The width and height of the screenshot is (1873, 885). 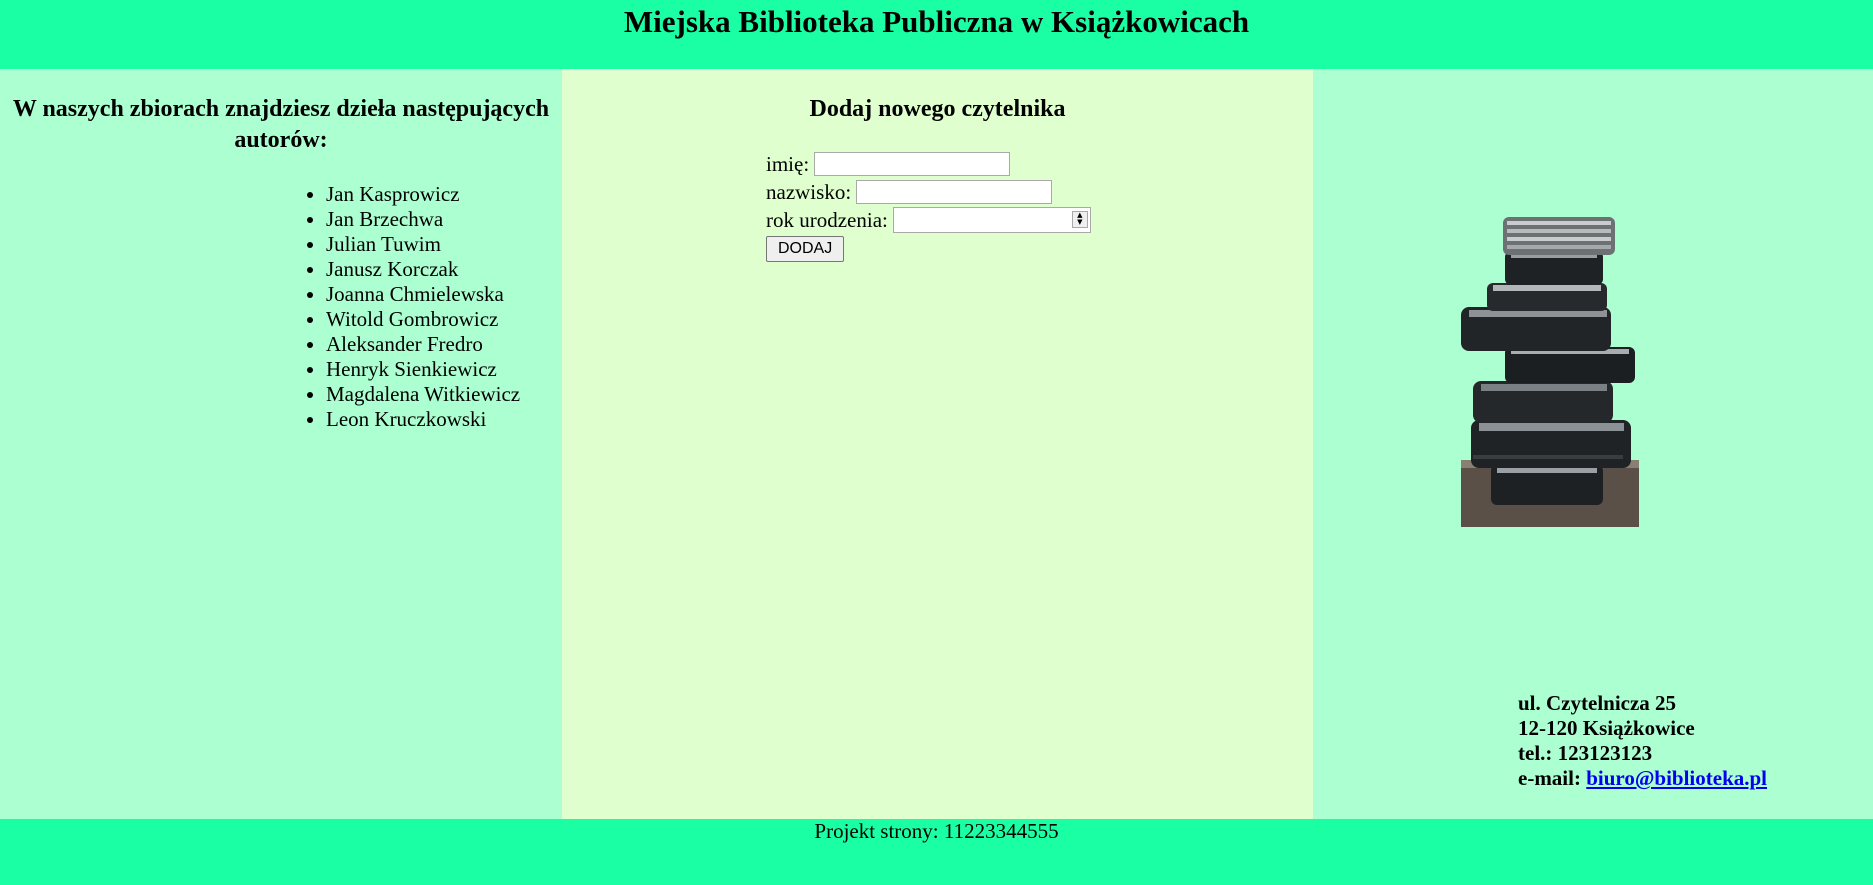 I want to click on list-item: Jan Kasprowicz, so click(x=423, y=194).